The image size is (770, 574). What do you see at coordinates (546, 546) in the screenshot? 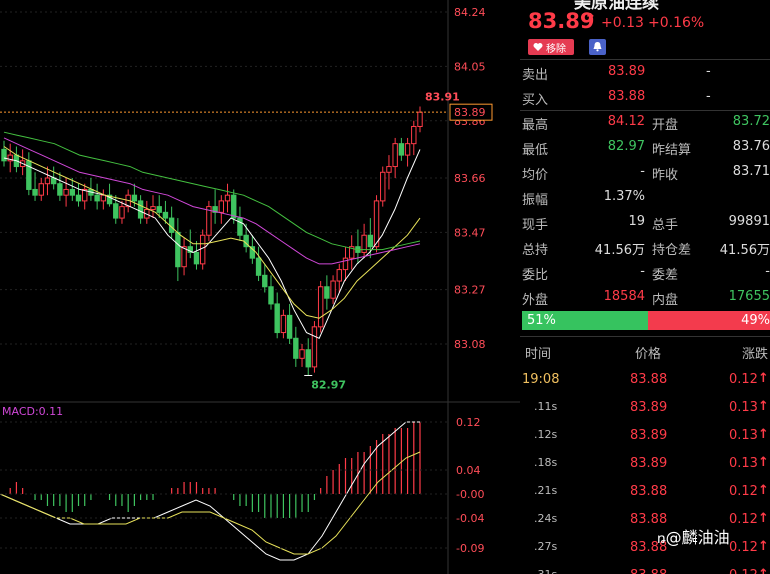
I see `tick-time: .27s` at bounding box center [546, 546].